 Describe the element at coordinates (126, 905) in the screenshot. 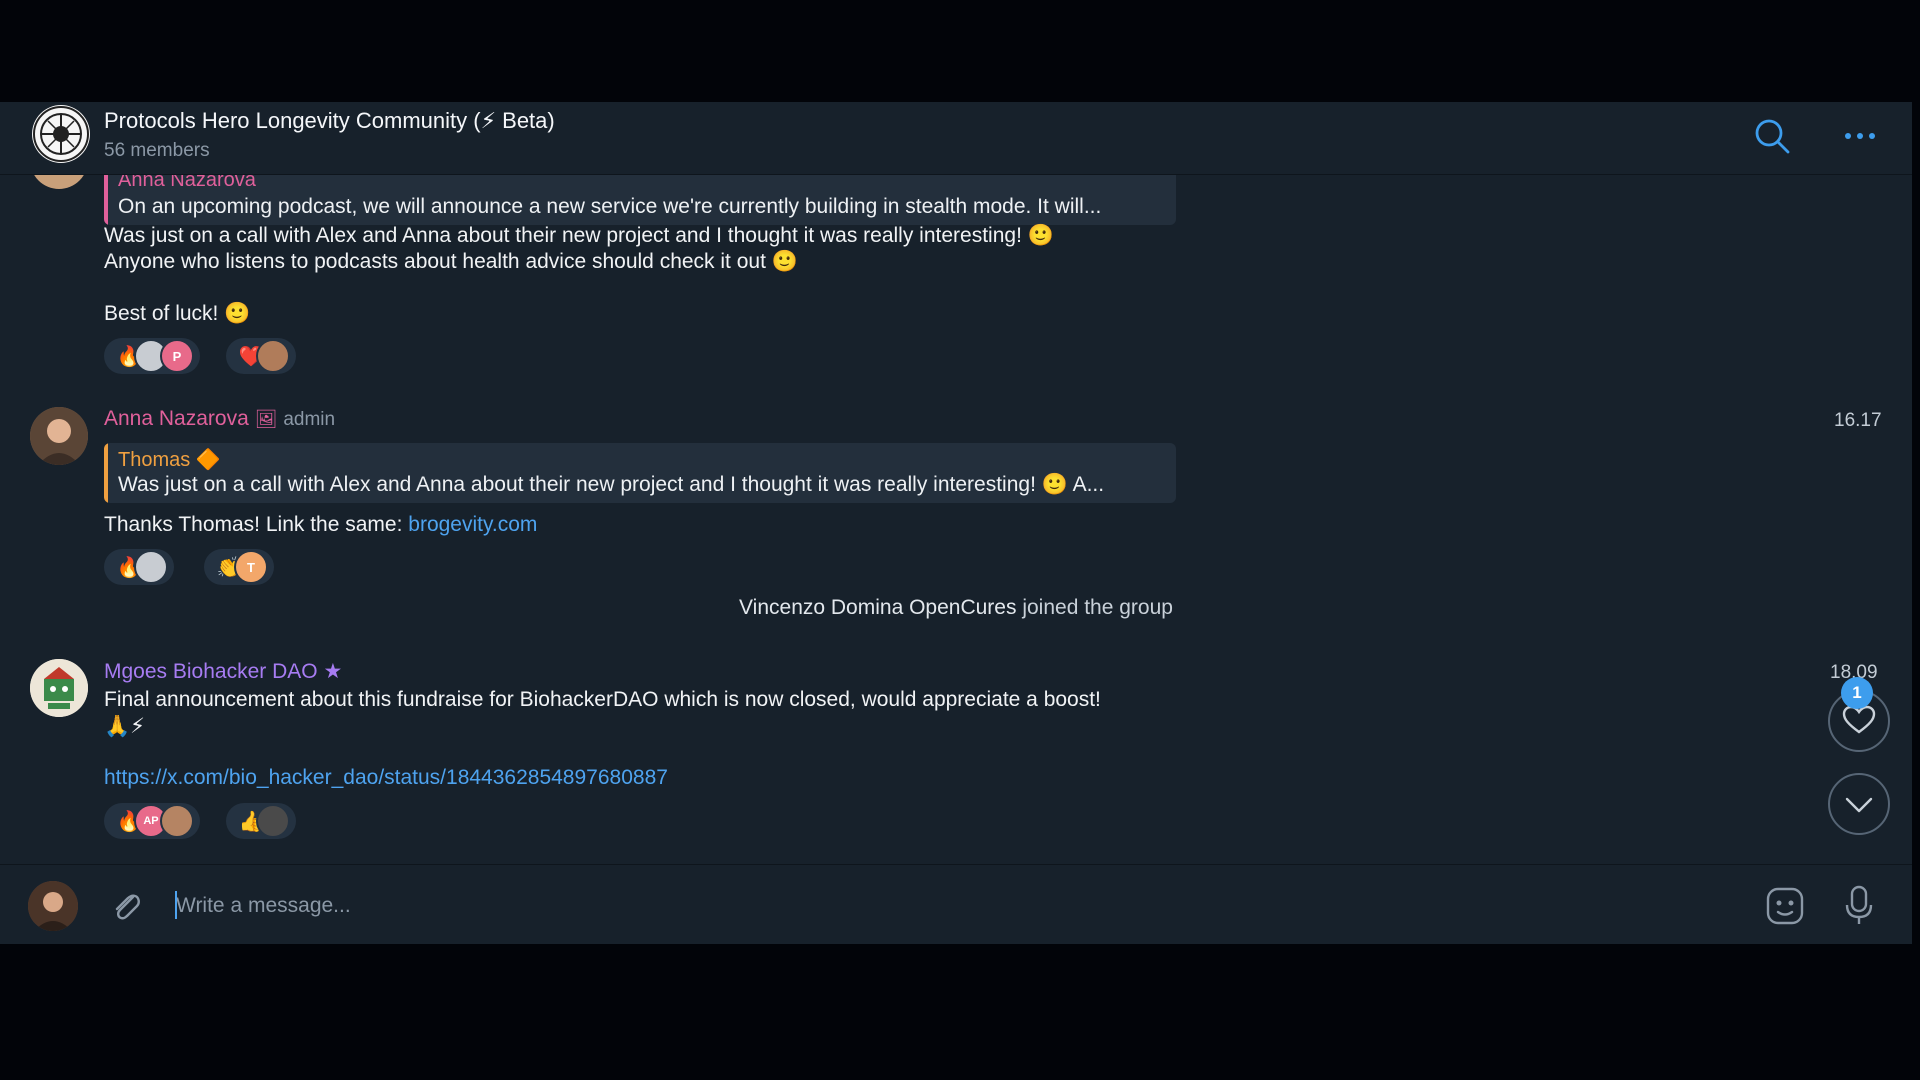

I see `attach-icon` at that location.